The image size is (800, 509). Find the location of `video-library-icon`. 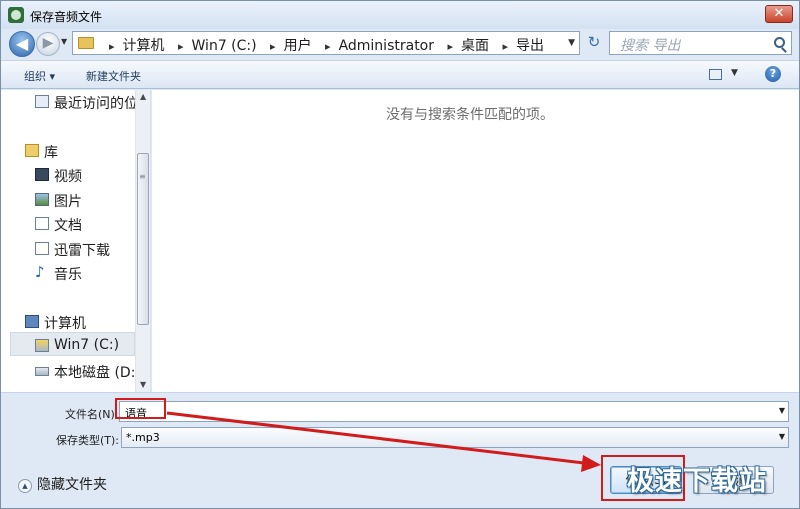

video-library-icon is located at coordinates (42, 174).